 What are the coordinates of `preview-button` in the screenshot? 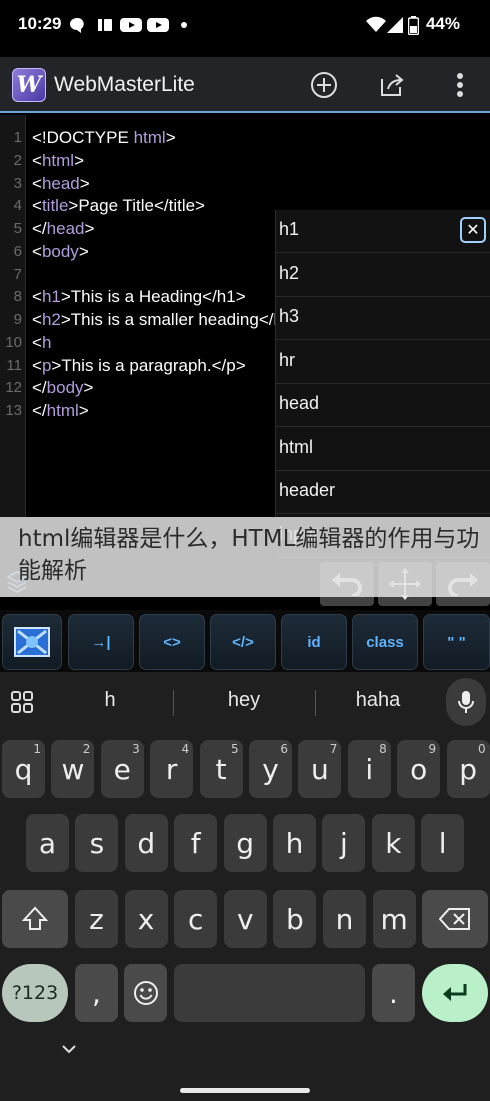 It's located at (32, 642).